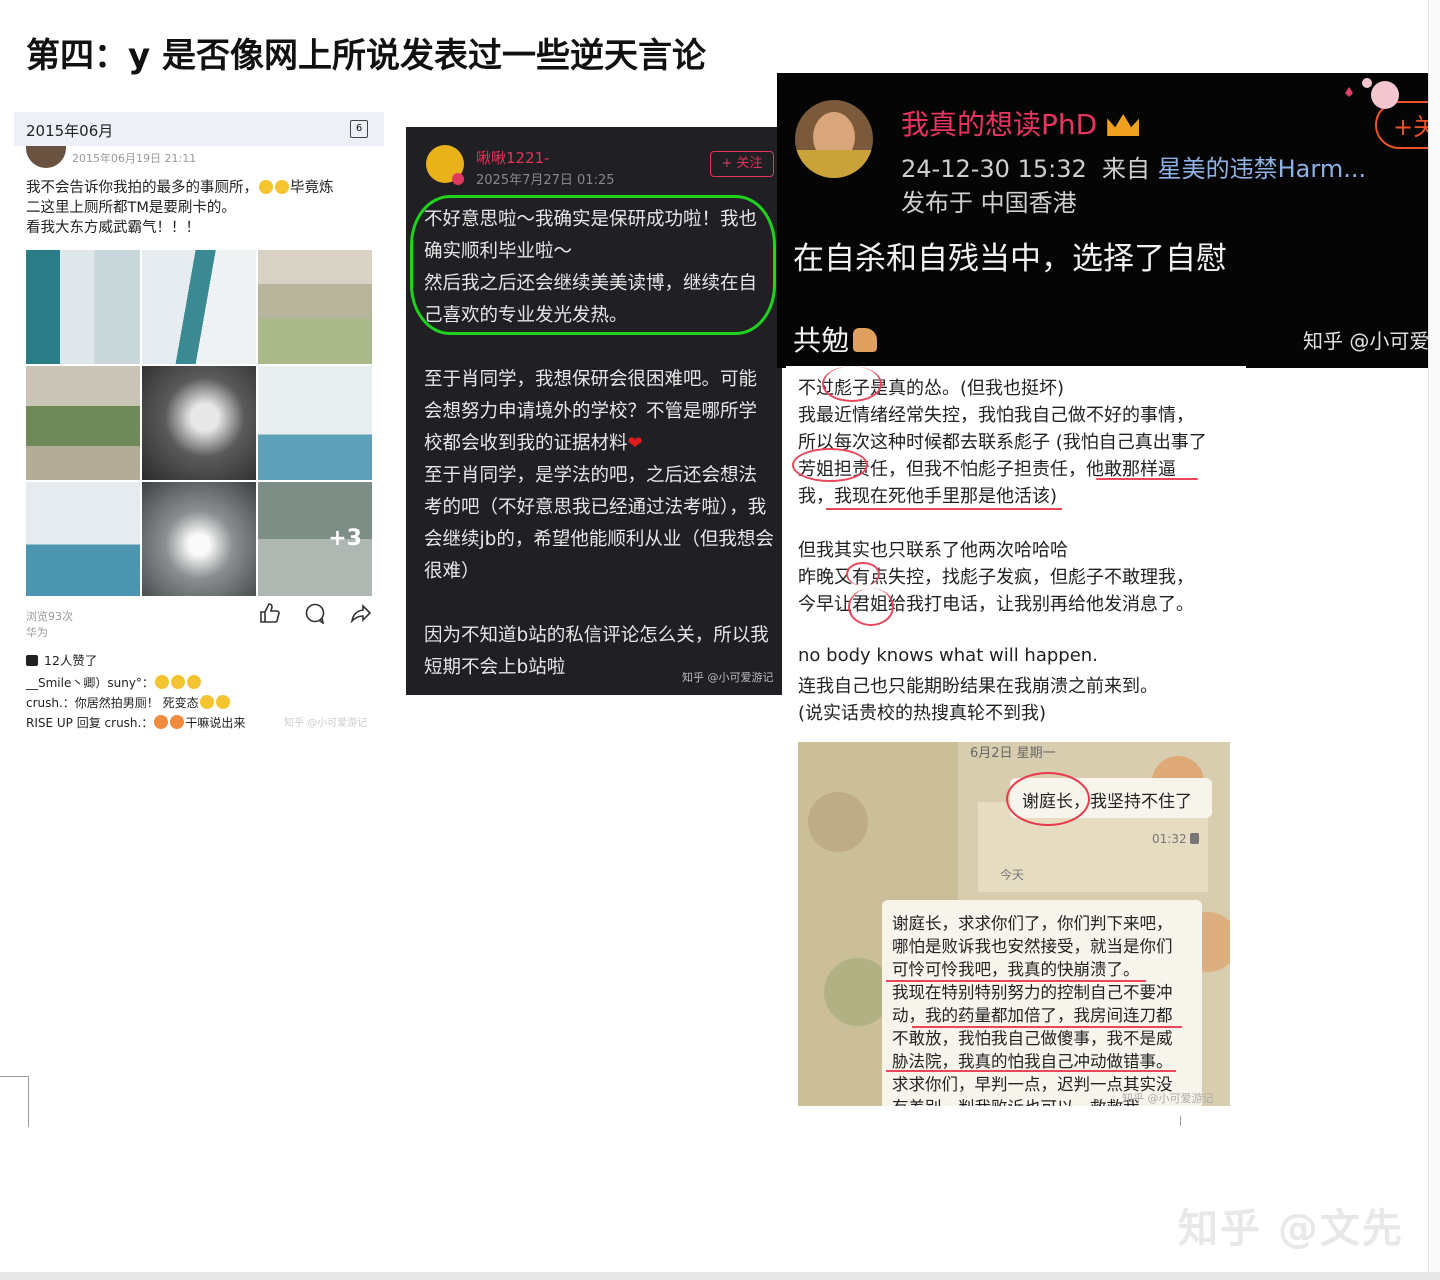 The image size is (1440, 1280). Describe the element at coordinates (742, 164) in the screenshot. I see `follow-button: + 关注` at that location.